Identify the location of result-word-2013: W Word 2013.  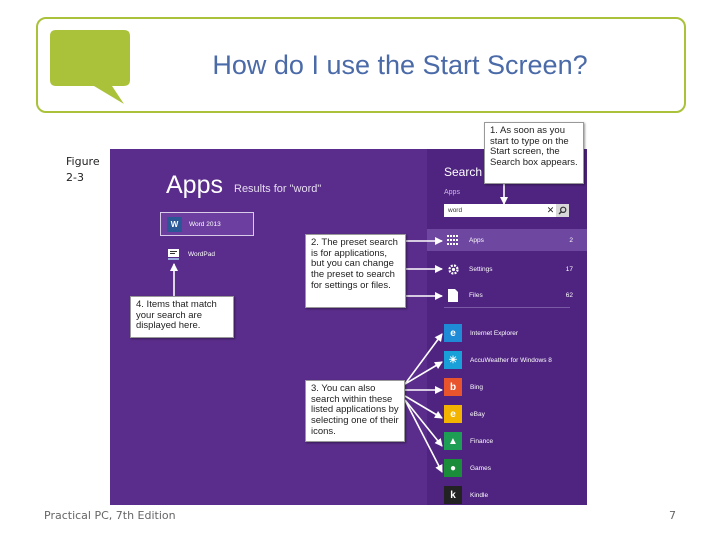
(207, 224).